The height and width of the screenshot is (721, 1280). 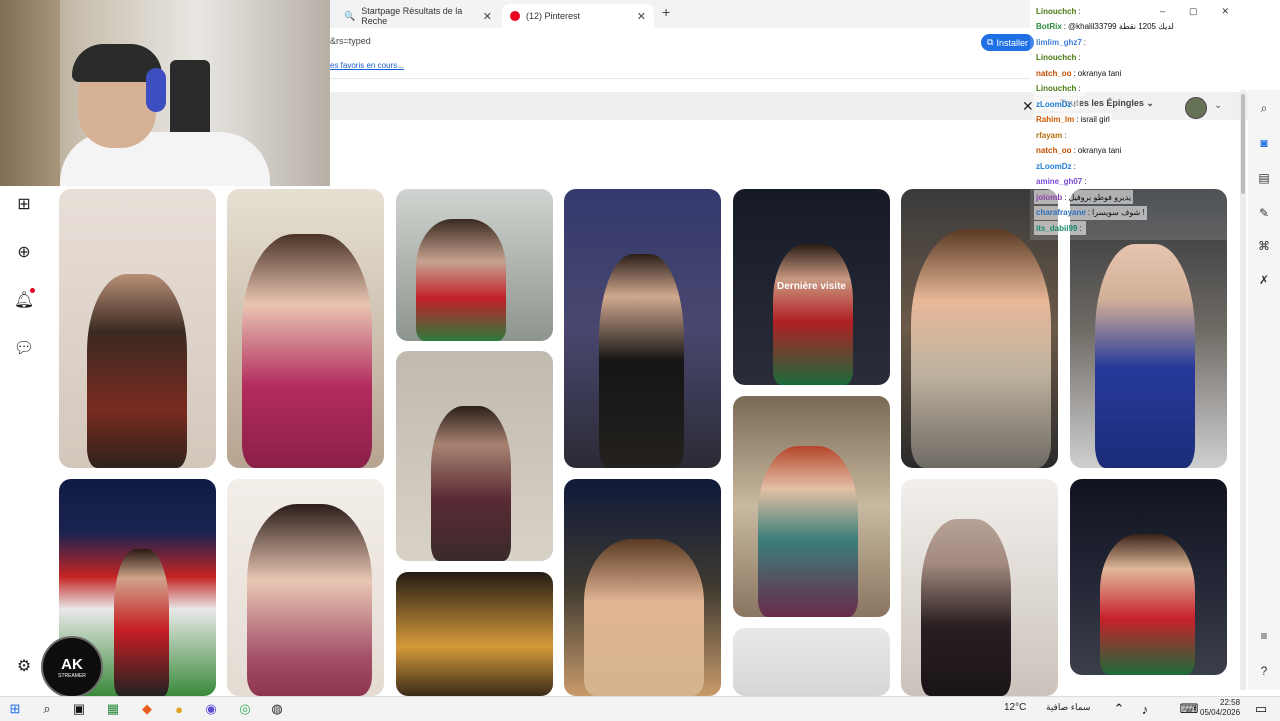 I want to click on window-controls: –▢✕, so click(x=1206, y=11).